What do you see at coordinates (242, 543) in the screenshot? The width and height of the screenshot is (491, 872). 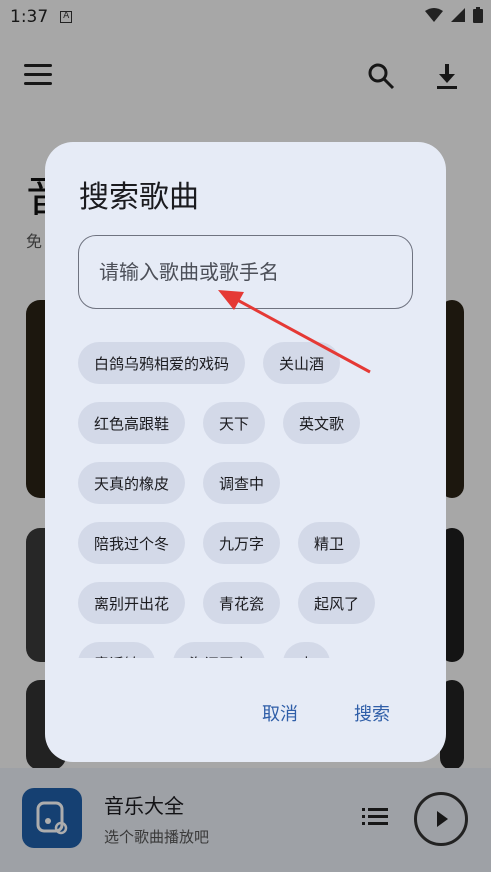 I see `song-chip: 九万字` at bounding box center [242, 543].